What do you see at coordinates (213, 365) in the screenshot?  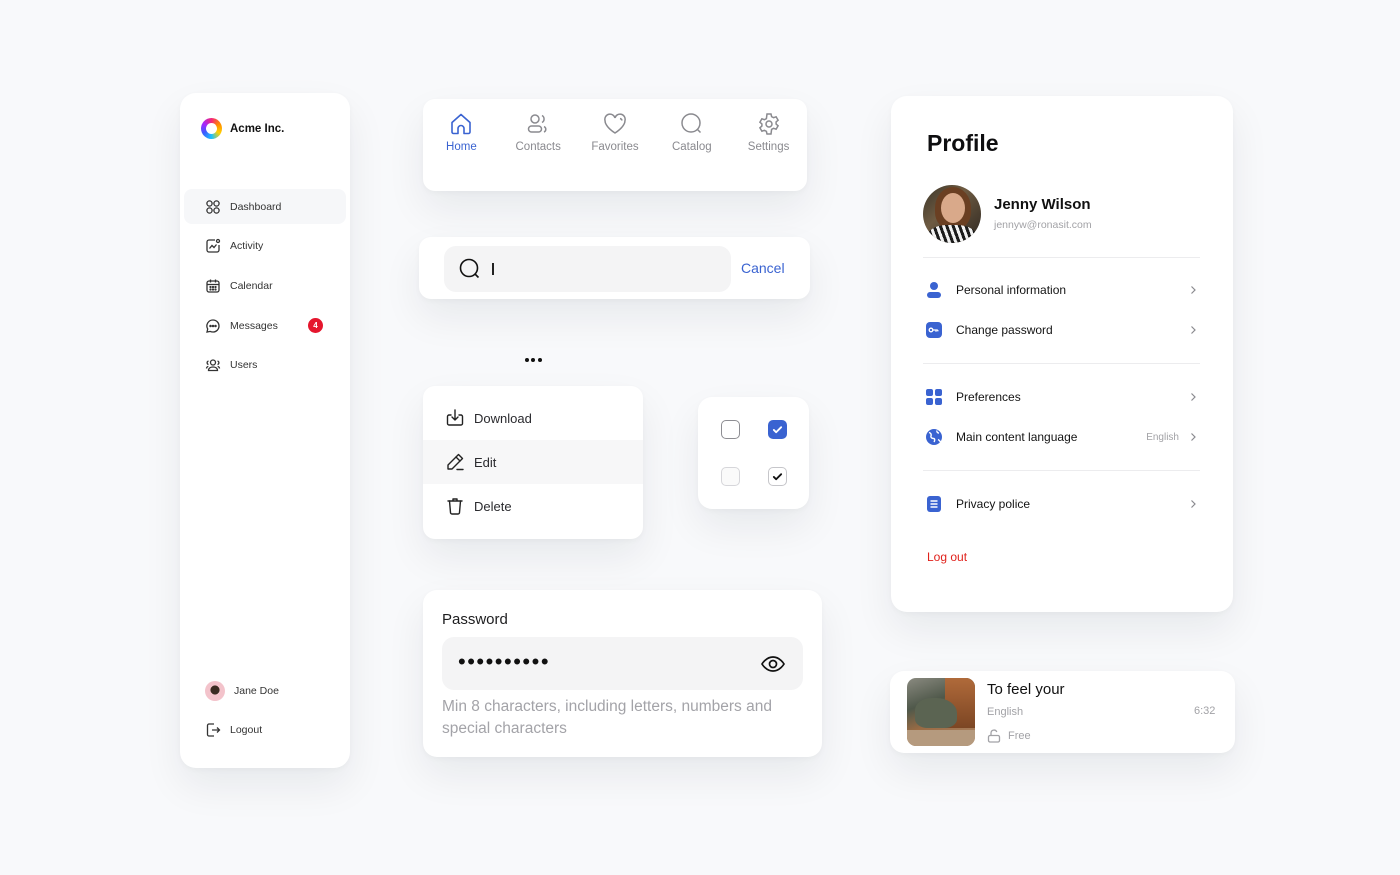 I see `users-icon` at bounding box center [213, 365].